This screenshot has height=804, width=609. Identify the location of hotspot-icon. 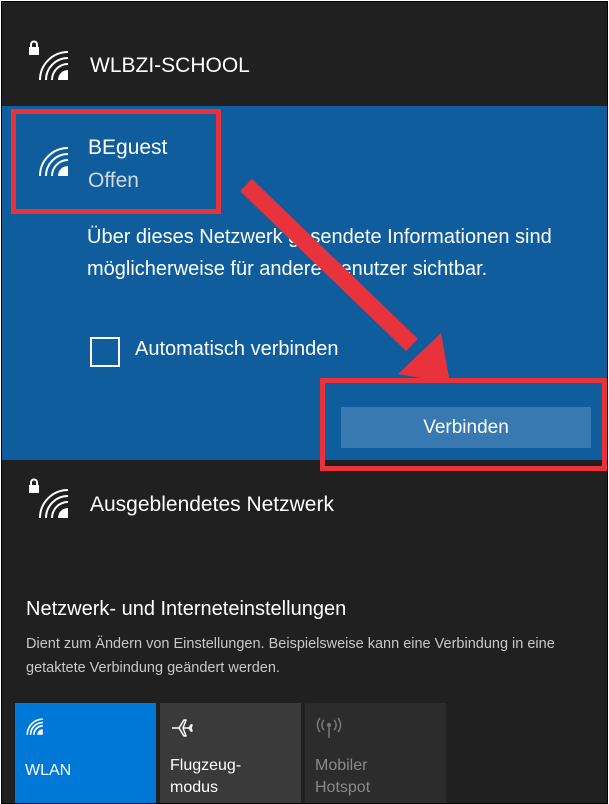
(329, 727).